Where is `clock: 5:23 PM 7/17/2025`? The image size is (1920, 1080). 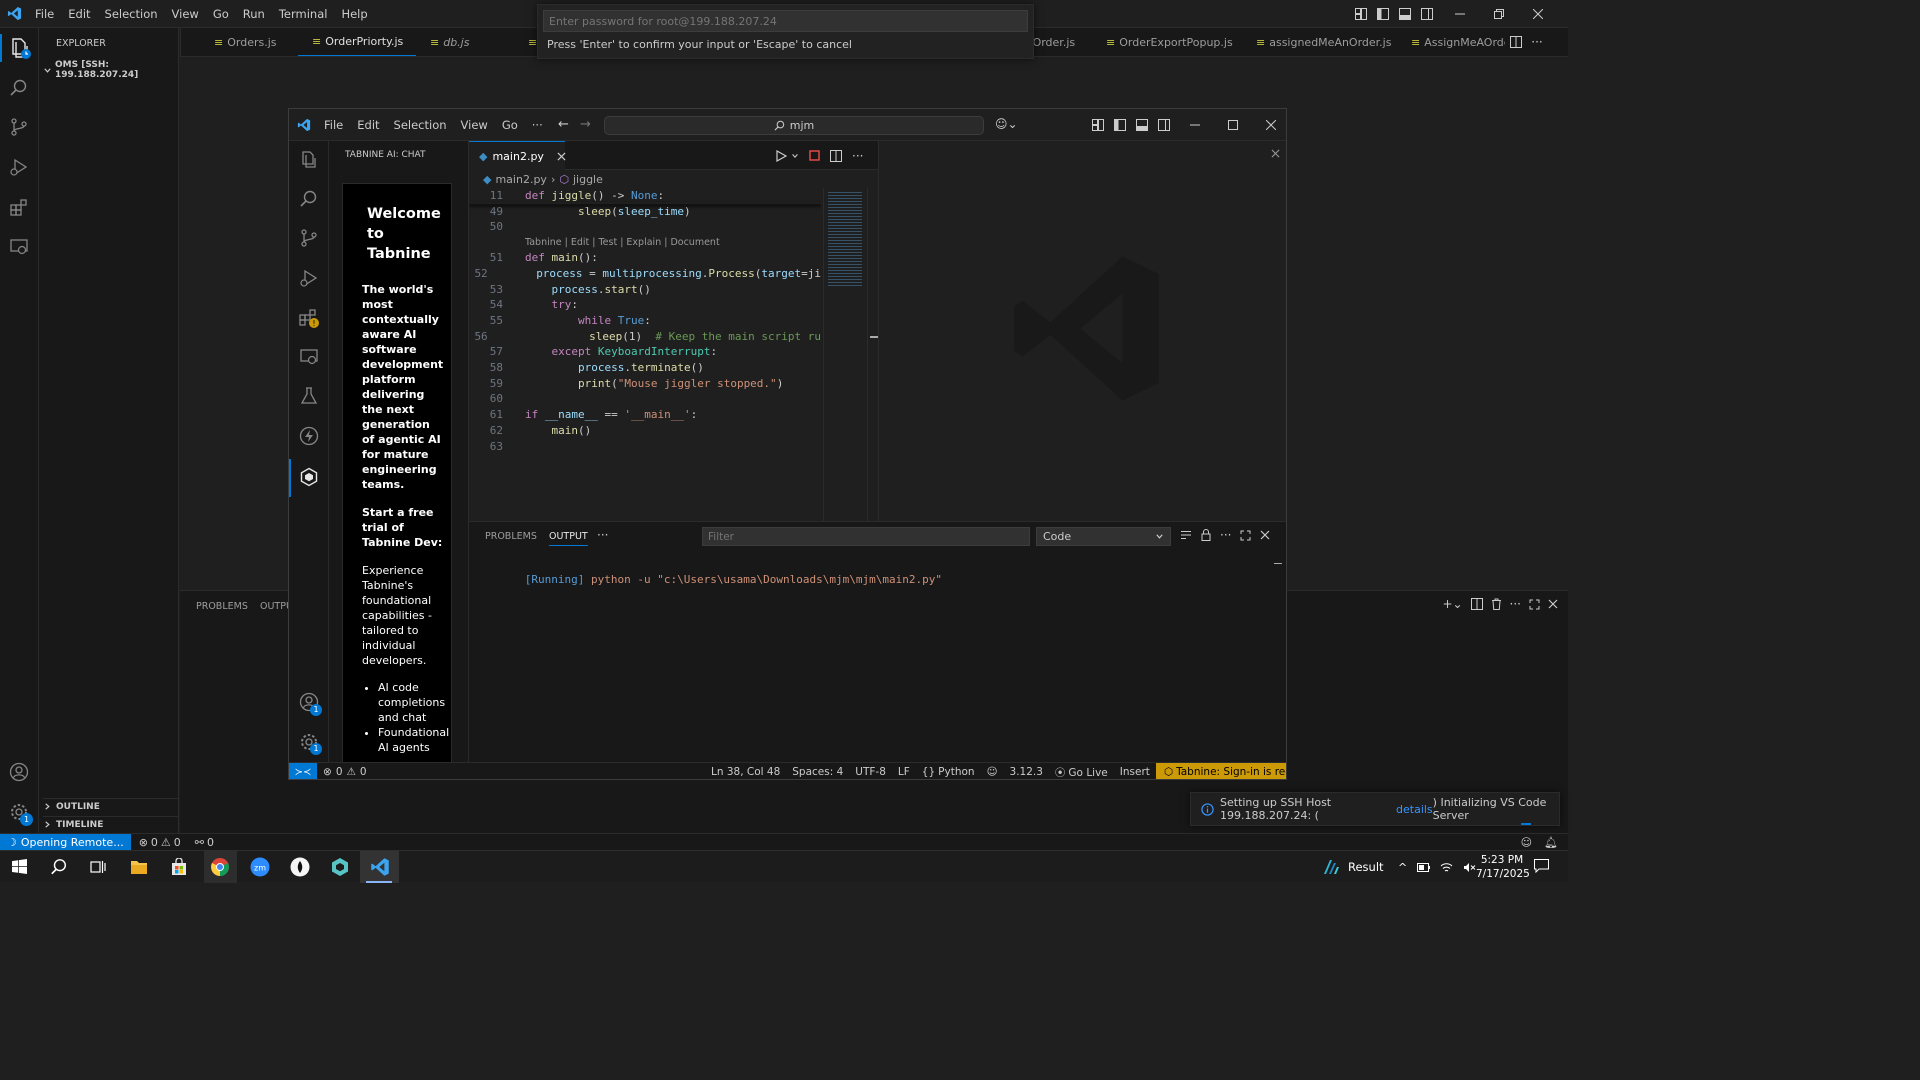 clock: 5:23 PM 7/17/2025 is located at coordinates (1503, 867).